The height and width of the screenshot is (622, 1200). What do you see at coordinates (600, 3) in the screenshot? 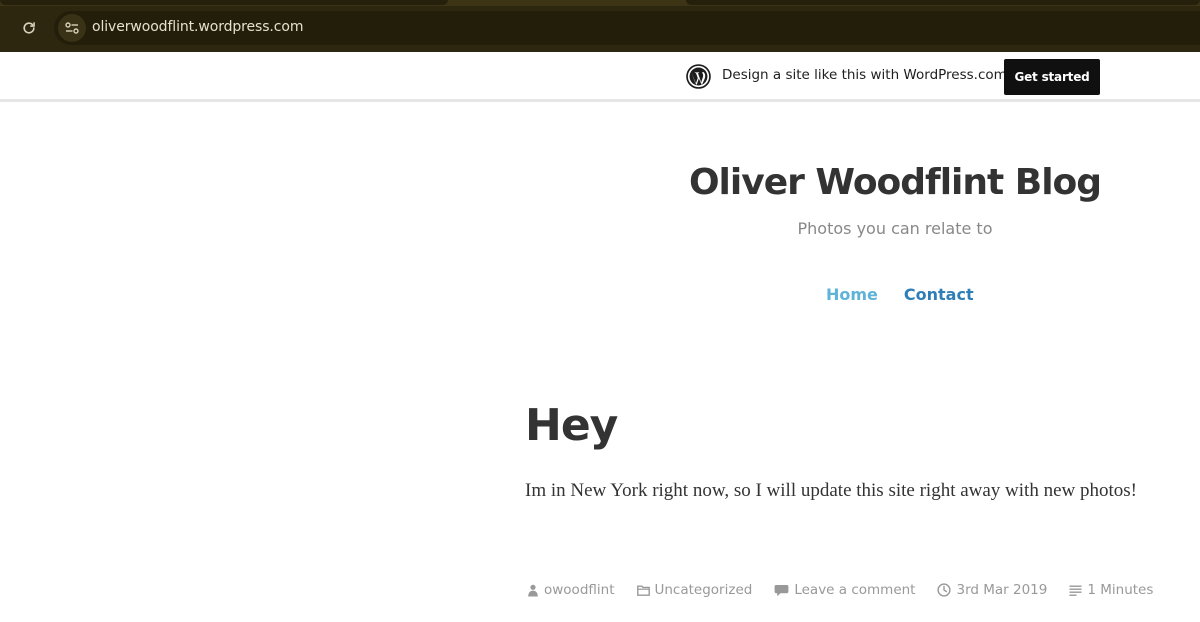
I see `tab-strip` at bounding box center [600, 3].